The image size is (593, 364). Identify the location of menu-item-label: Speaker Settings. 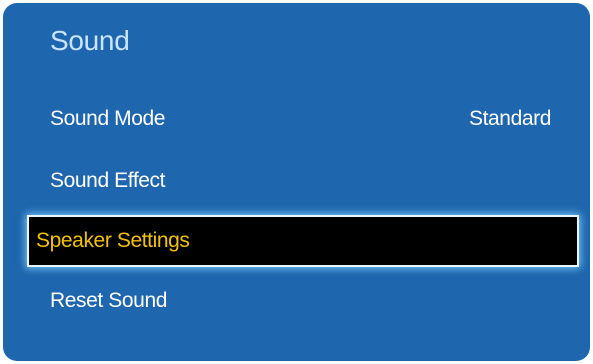
(113, 240).